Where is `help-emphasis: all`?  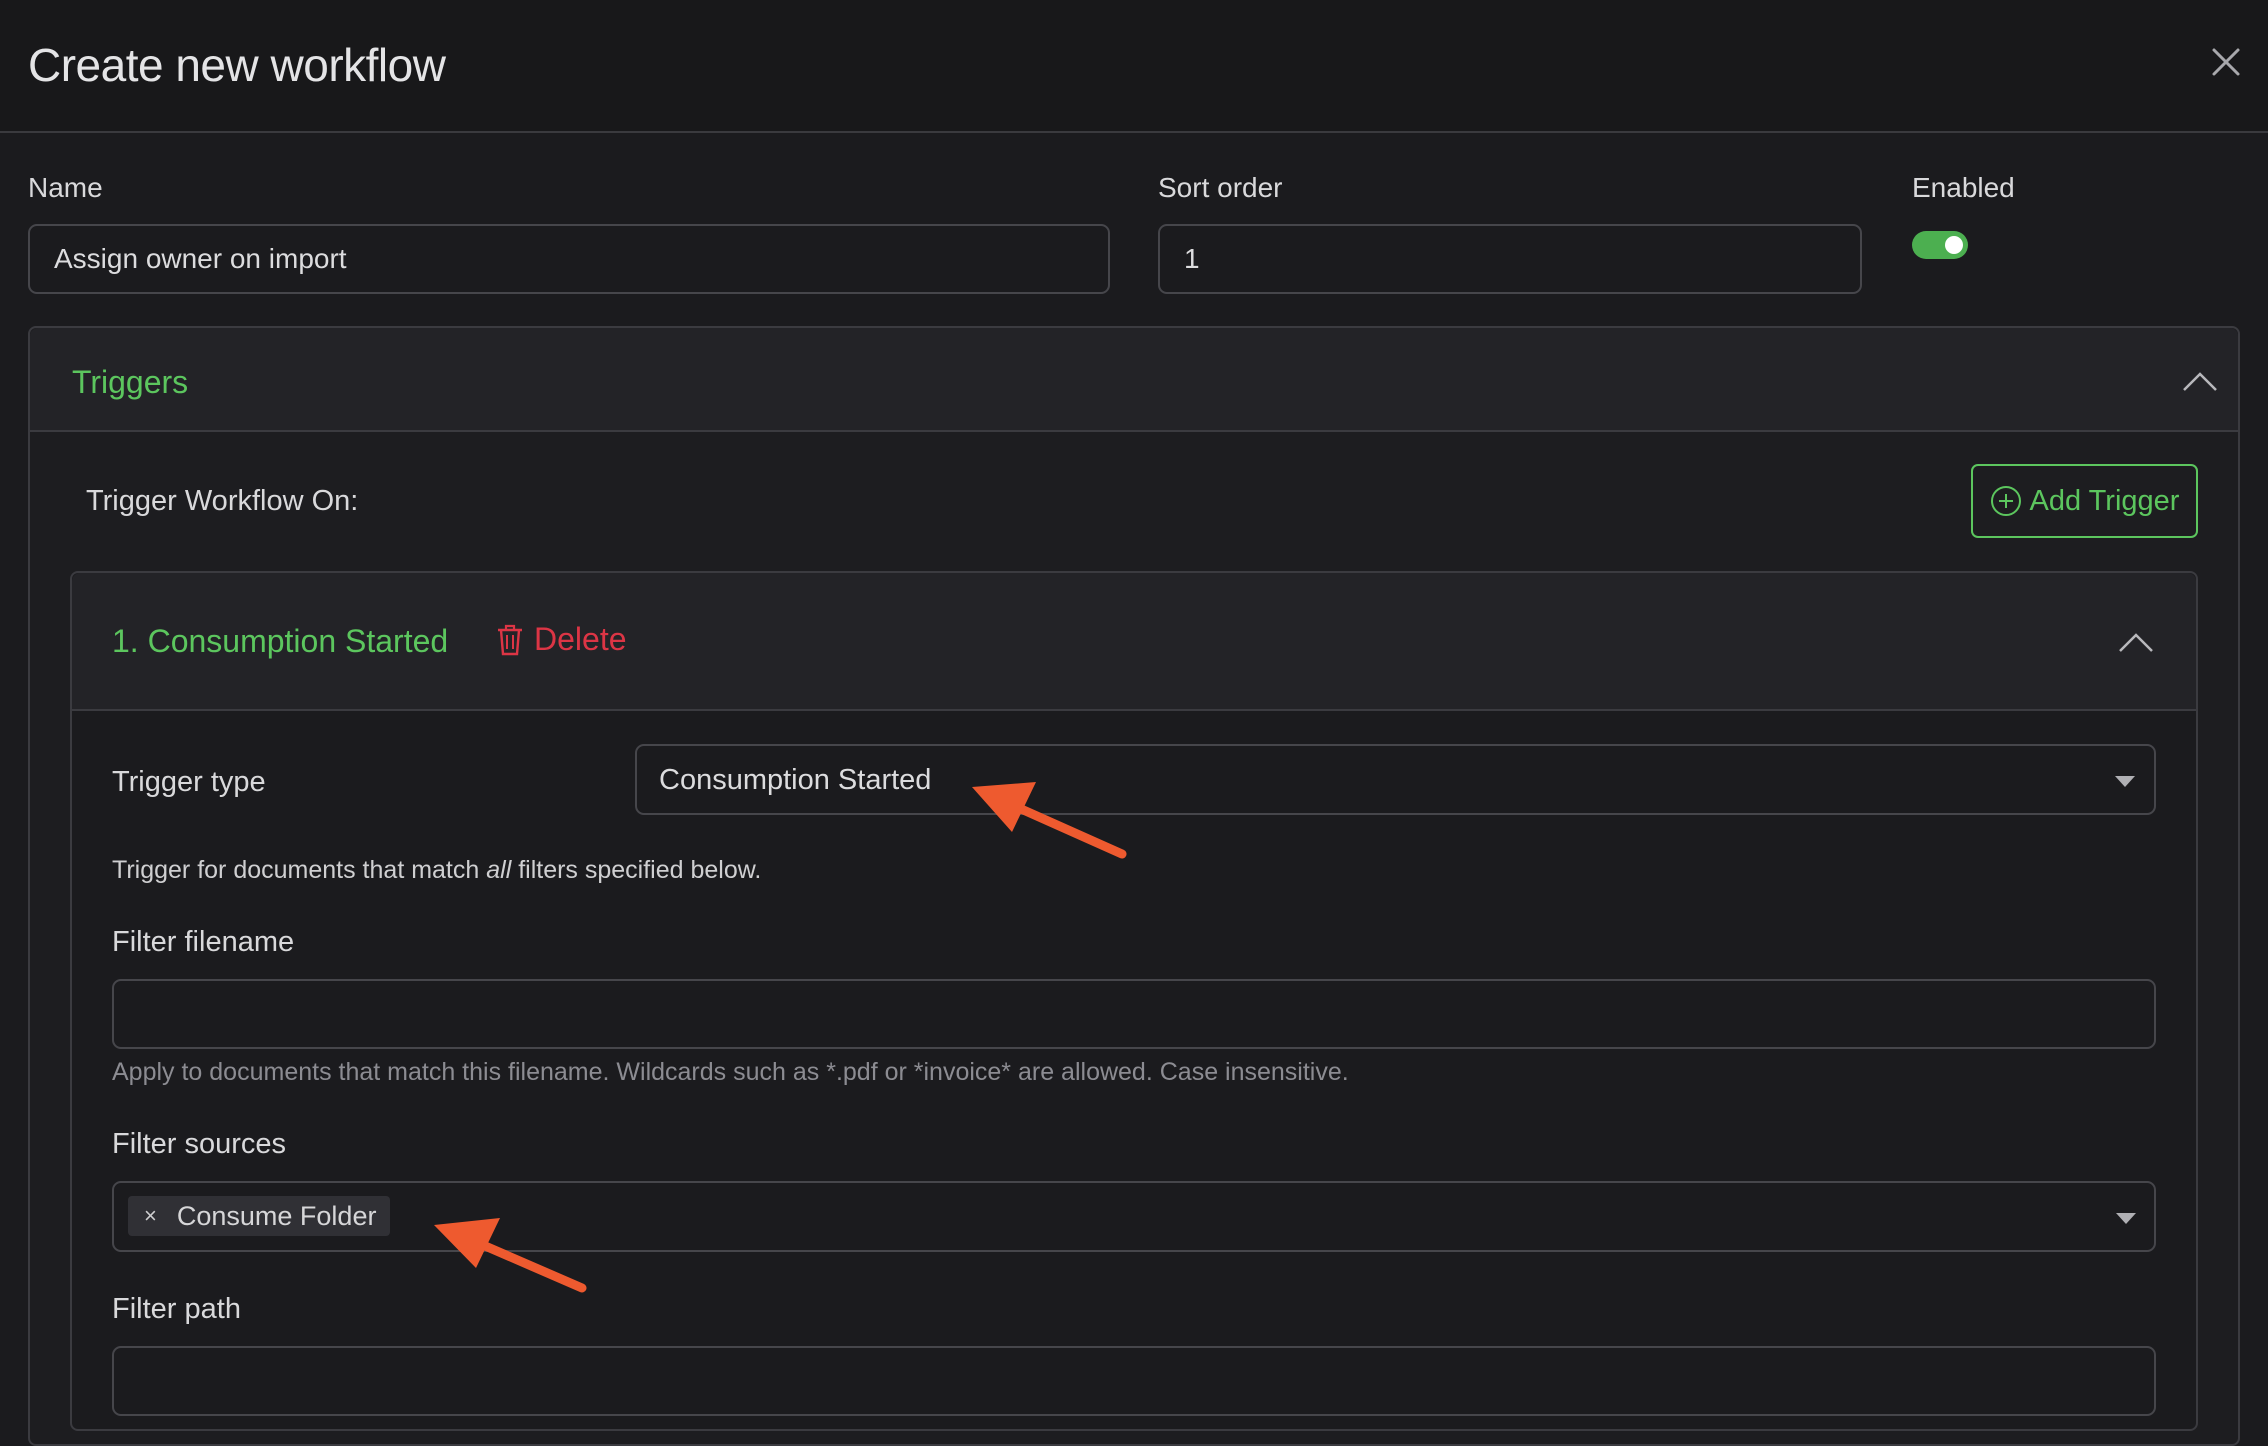 help-emphasis: all is located at coordinates (499, 870).